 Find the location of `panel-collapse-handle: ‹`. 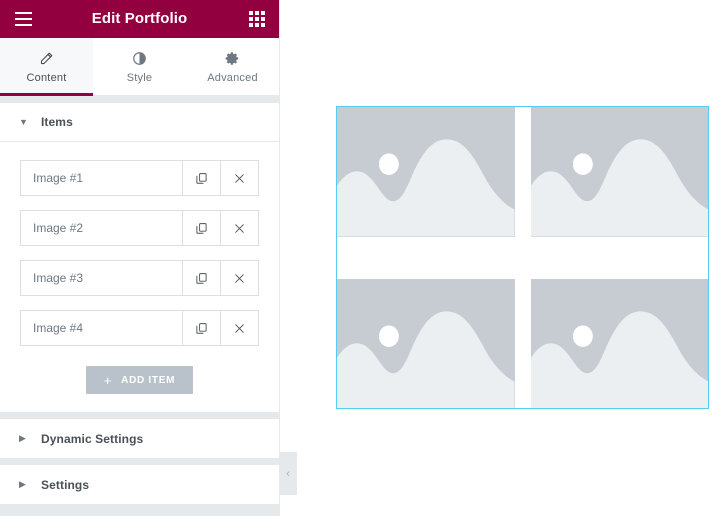

panel-collapse-handle: ‹ is located at coordinates (288, 473).